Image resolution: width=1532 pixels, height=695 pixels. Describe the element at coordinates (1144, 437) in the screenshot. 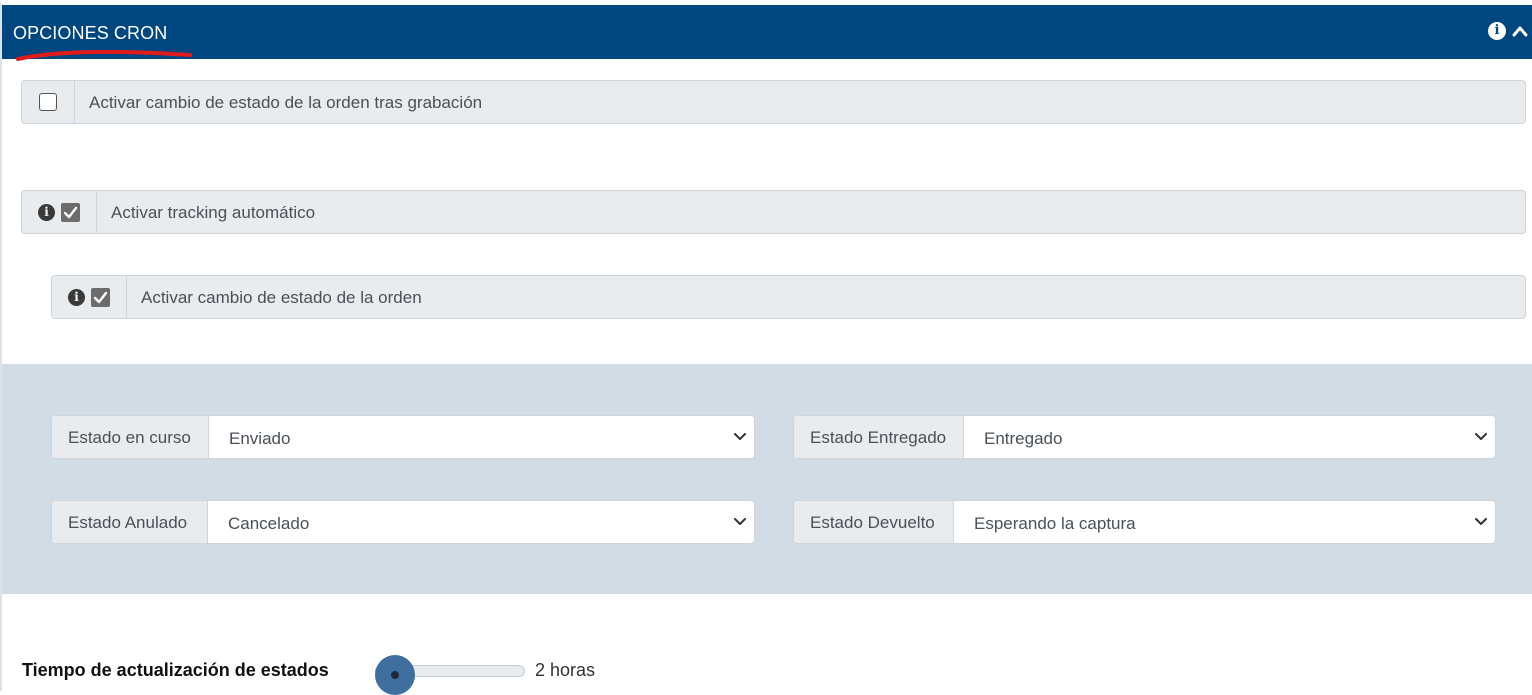

I see `select-status-delivered: Estado Entregado Entregado` at that location.